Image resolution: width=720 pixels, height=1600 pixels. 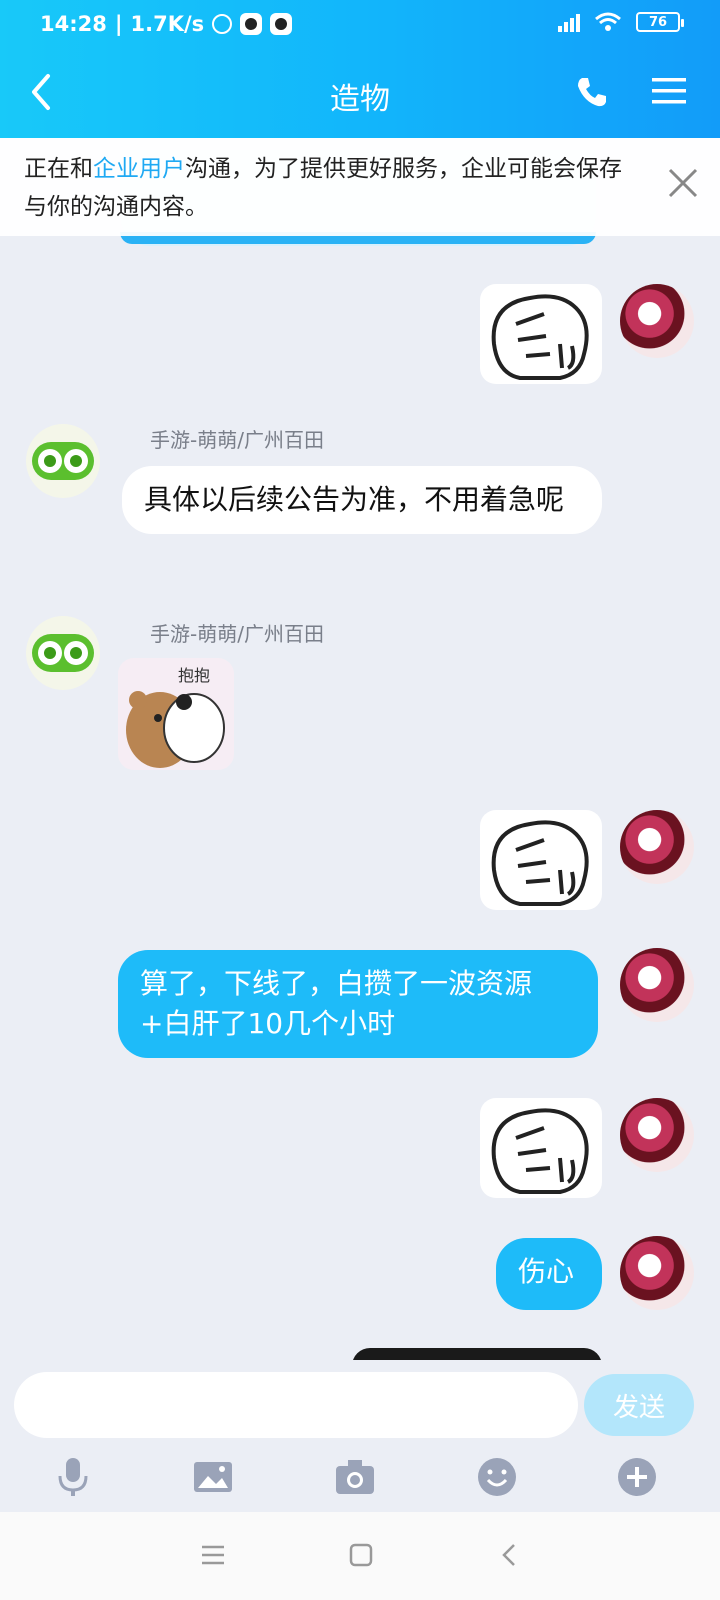 What do you see at coordinates (669, 91) in the screenshot?
I see `menu-icon` at bounding box center [669, 91].